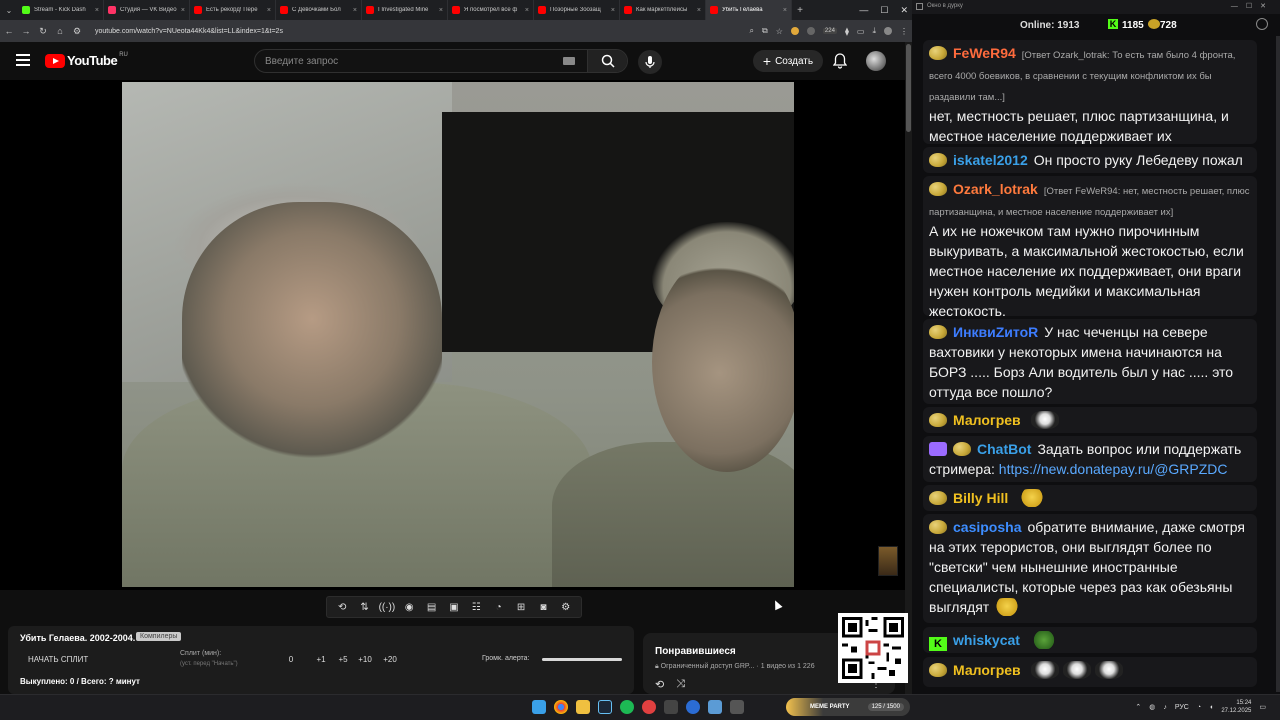 Image resolution: width=1280 pixels, height=720 pixels. Describe the element at coordinates (365, 659) in the screenshot. I see `split-add-button: +10` at that location.